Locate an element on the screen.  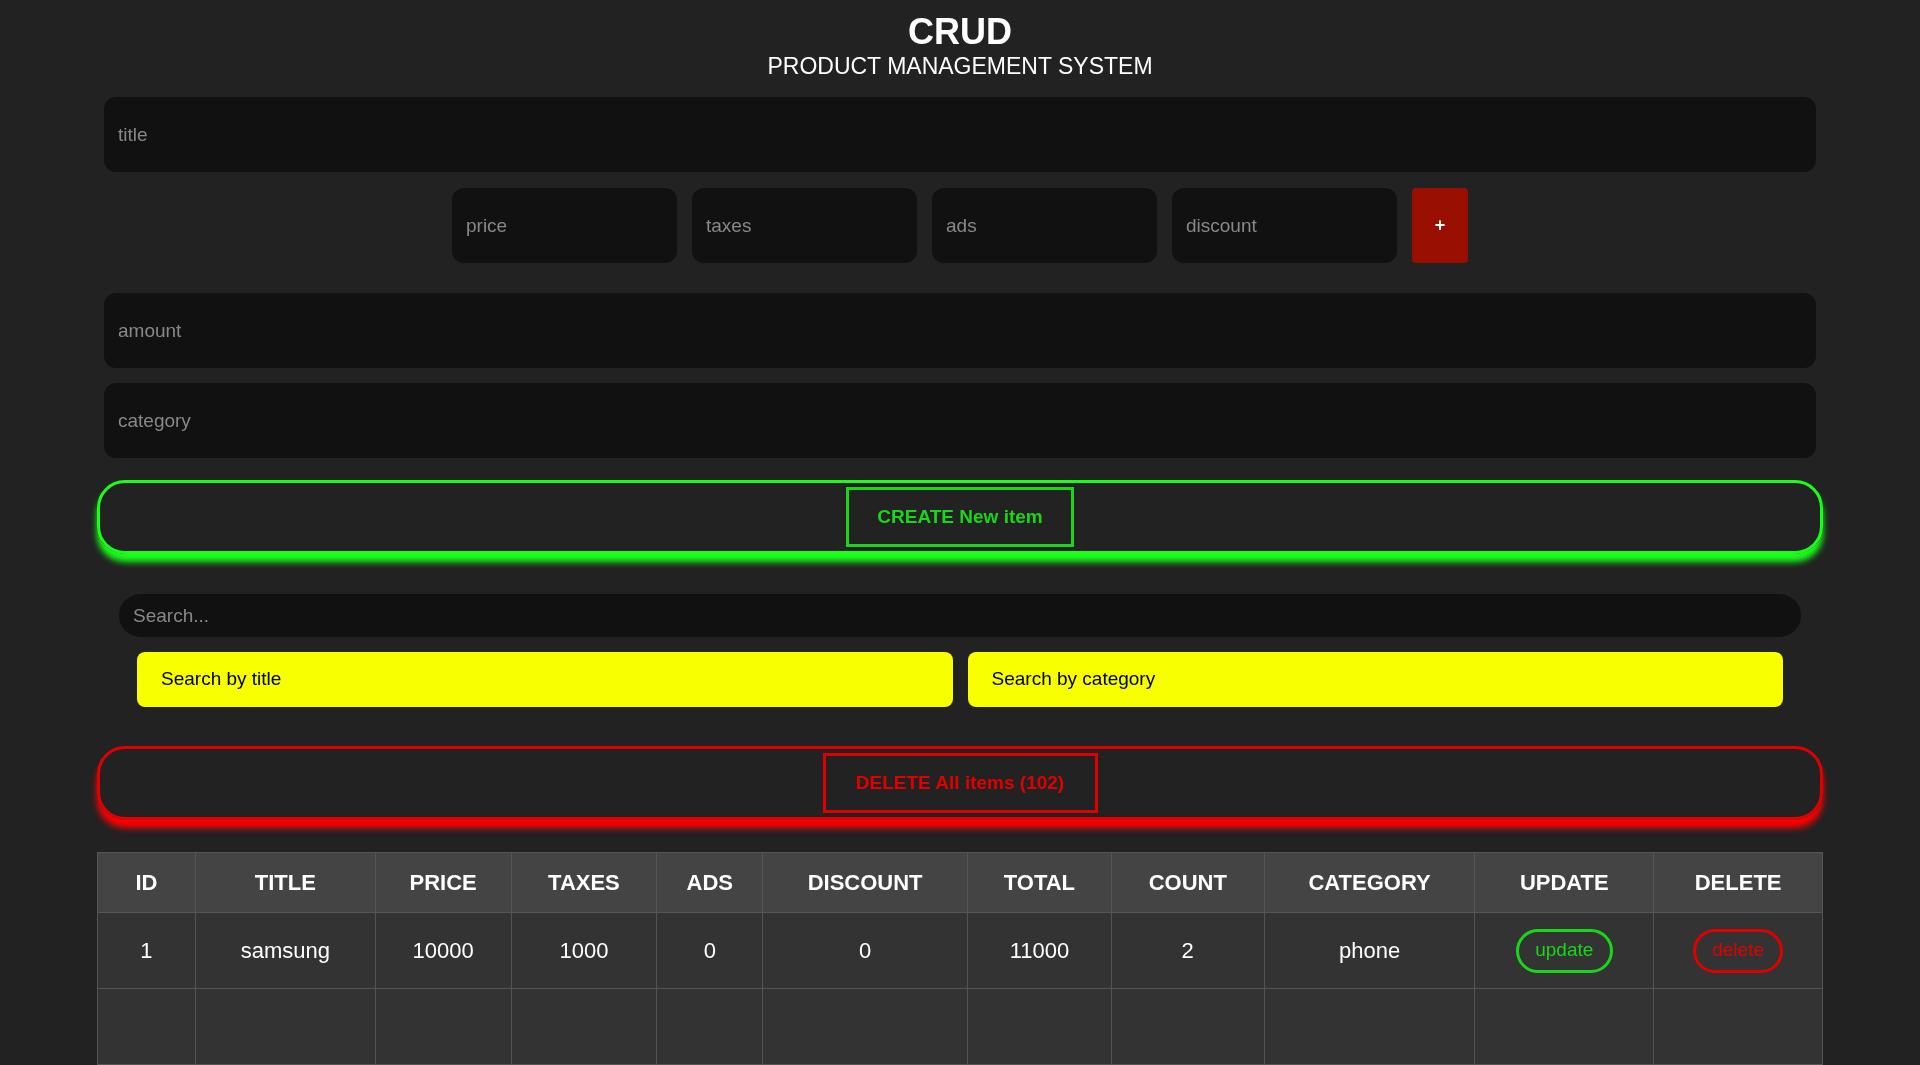
table-cell: 2 is located at coordinates (1188, 950).